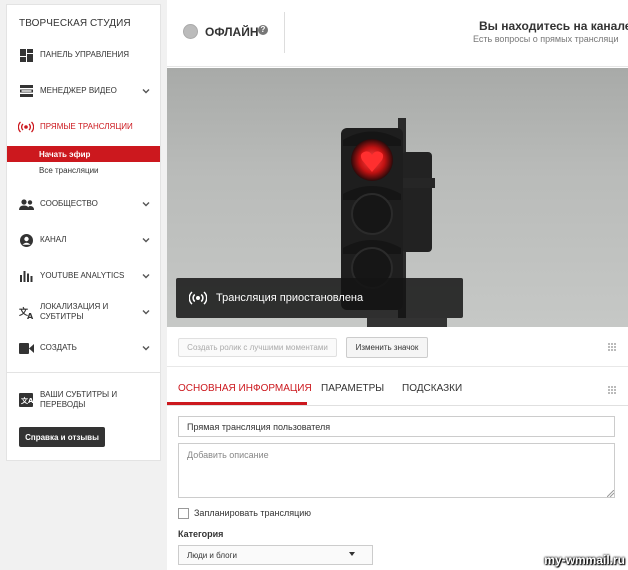 This screenshot has width=628, height=570. Describe the element at coordinates (232, 32) in the screenshot. I see `stream-status: ОФЛАЙН` at that location.